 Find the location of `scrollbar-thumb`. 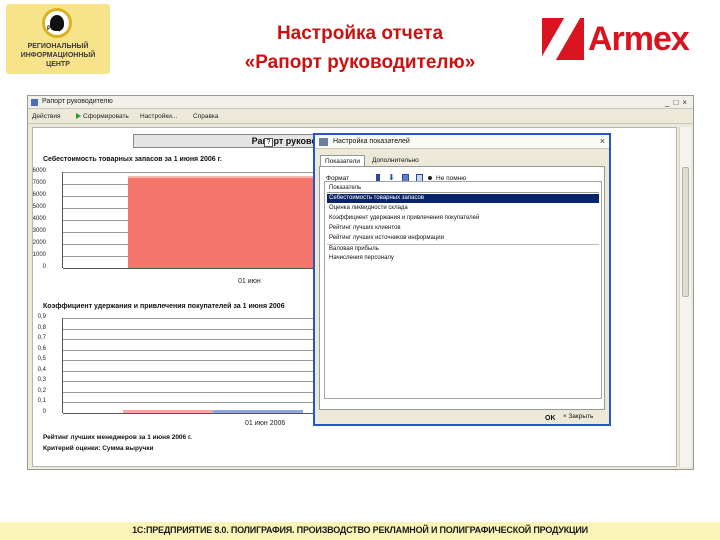

scrollbar-thumb is located at coordinates (685, 232).